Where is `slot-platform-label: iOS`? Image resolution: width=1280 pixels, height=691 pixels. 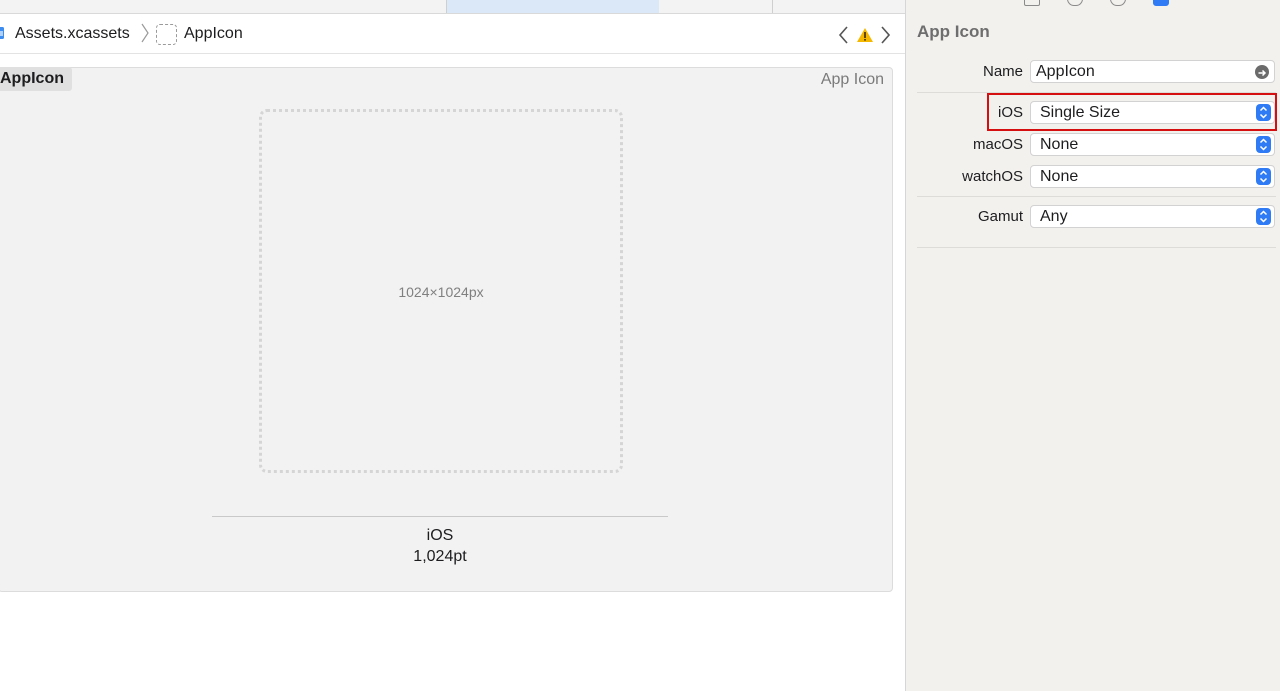 slot-platform-label: iOS is located at coordinates (440, 535).